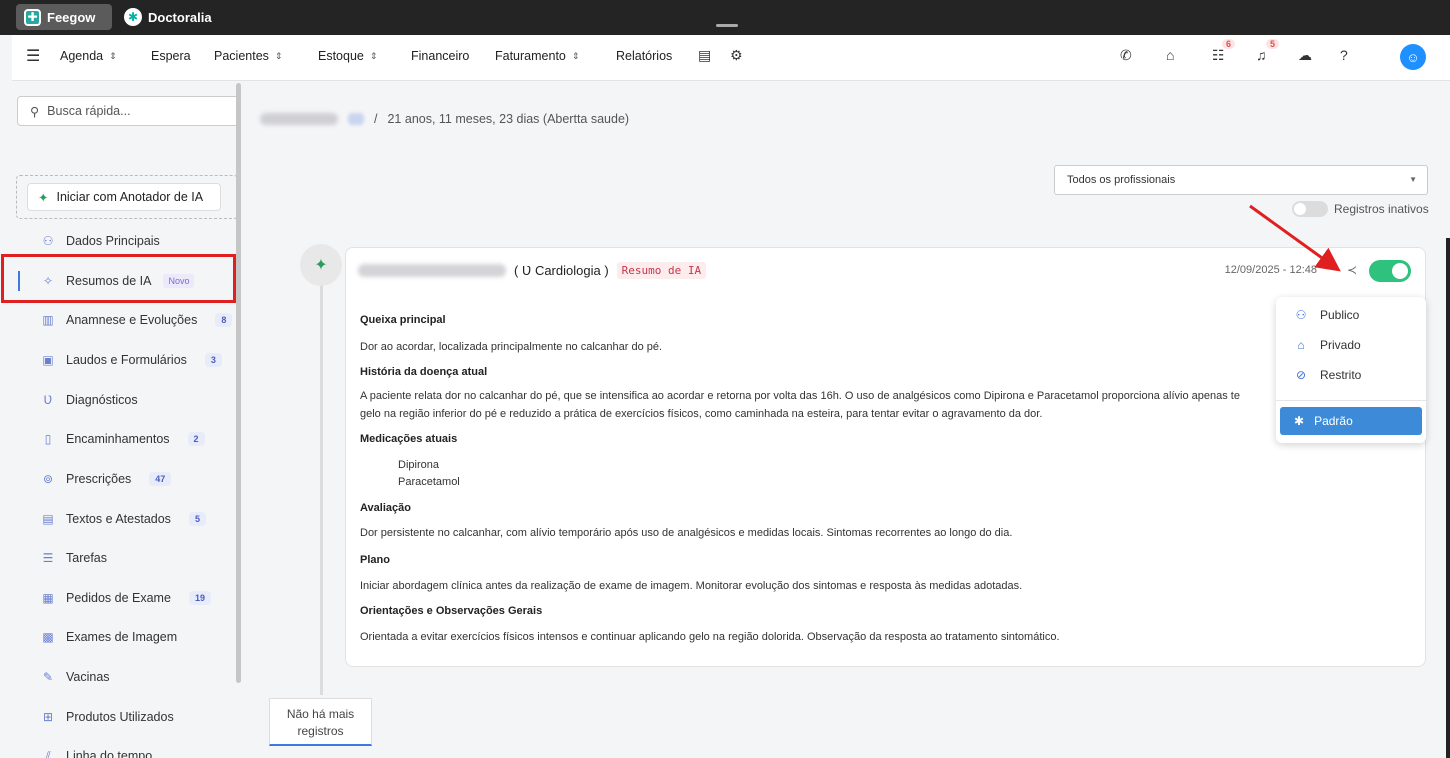 The width and height of the screenshot is (1450, 758). I want to click on sidebar-item-label: Linha do tempo, so click(109, 753).